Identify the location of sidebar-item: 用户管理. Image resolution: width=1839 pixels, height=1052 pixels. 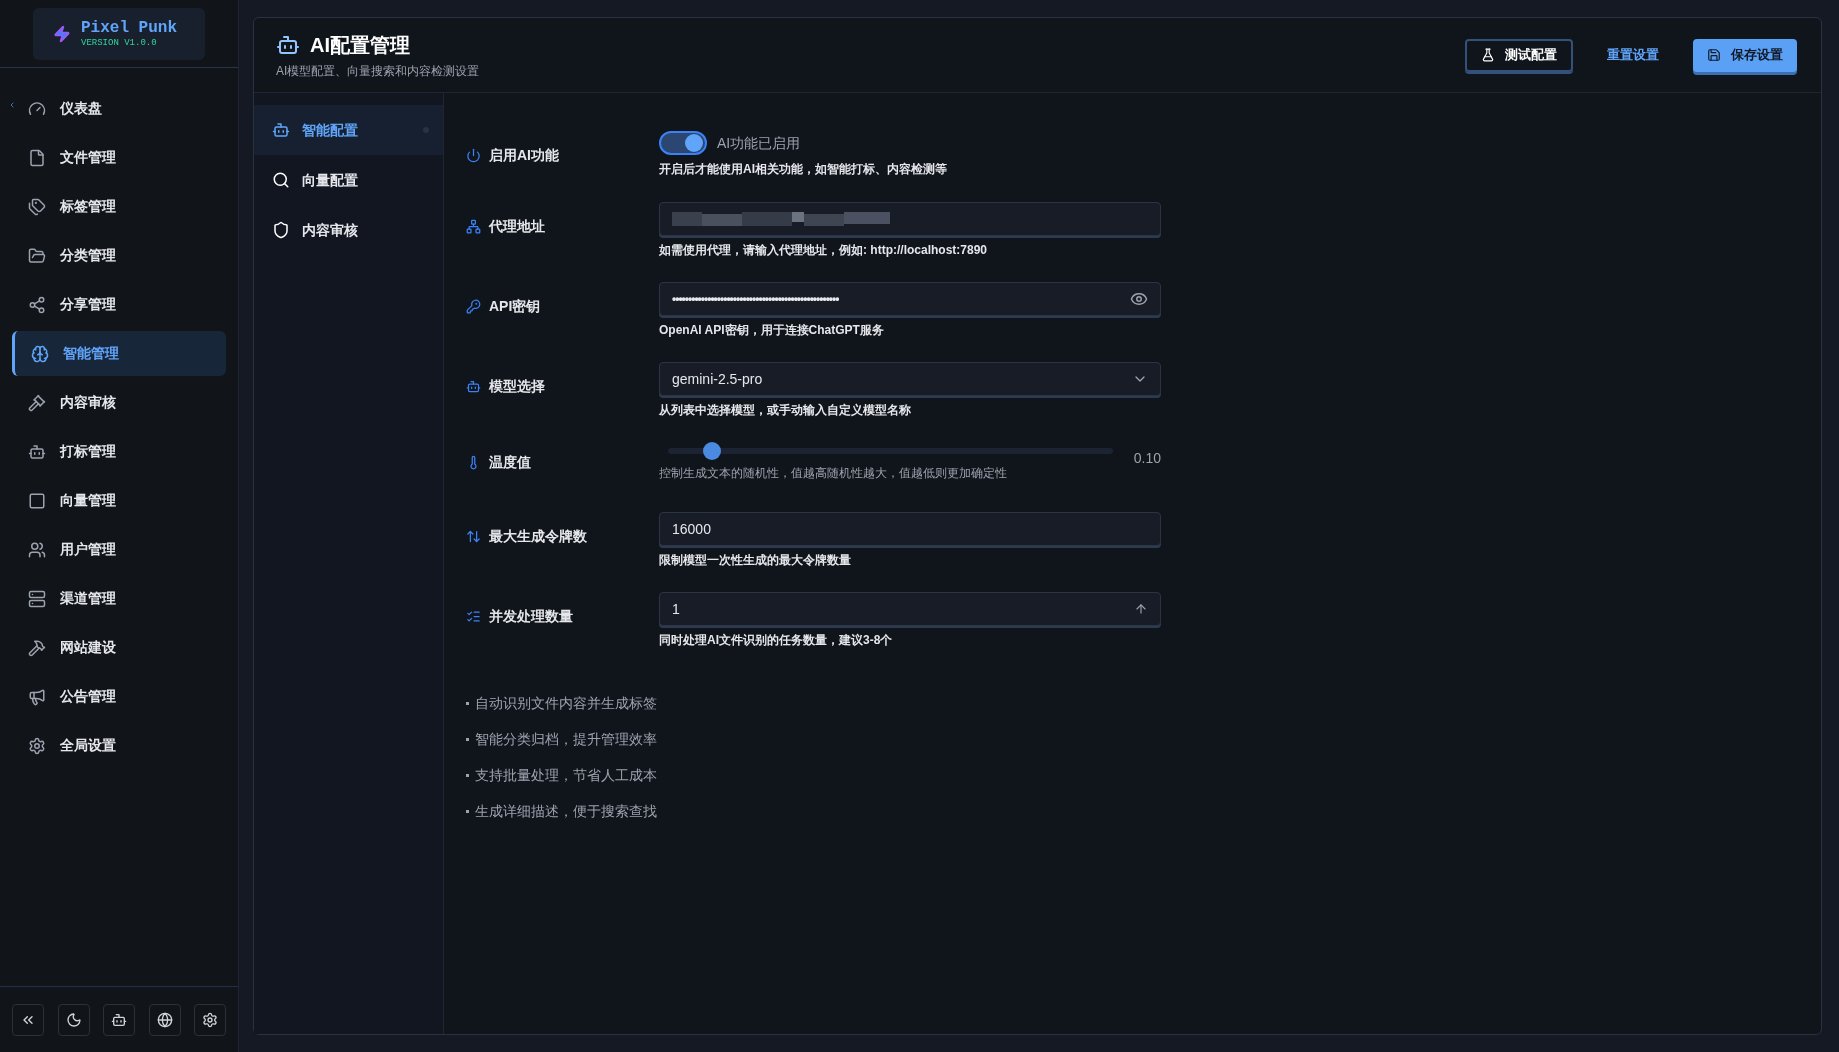
(119, 549).